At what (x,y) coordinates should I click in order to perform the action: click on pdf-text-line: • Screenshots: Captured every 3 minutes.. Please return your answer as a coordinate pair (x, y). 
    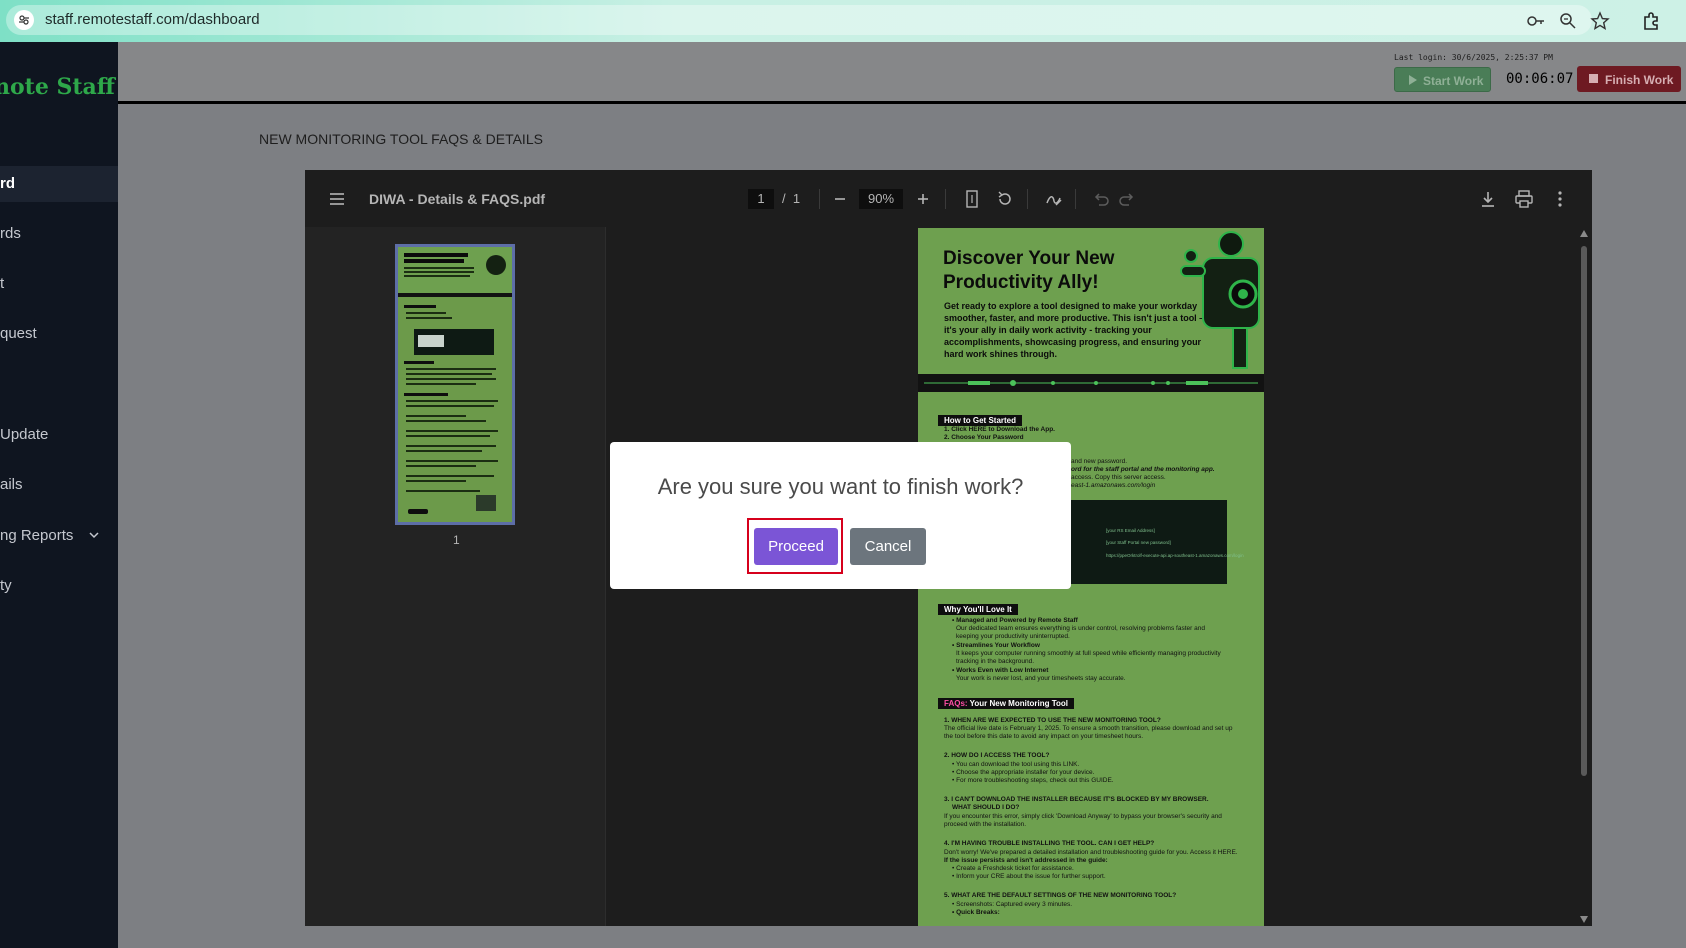
    Looking at the image, I should click on (1012, 904).